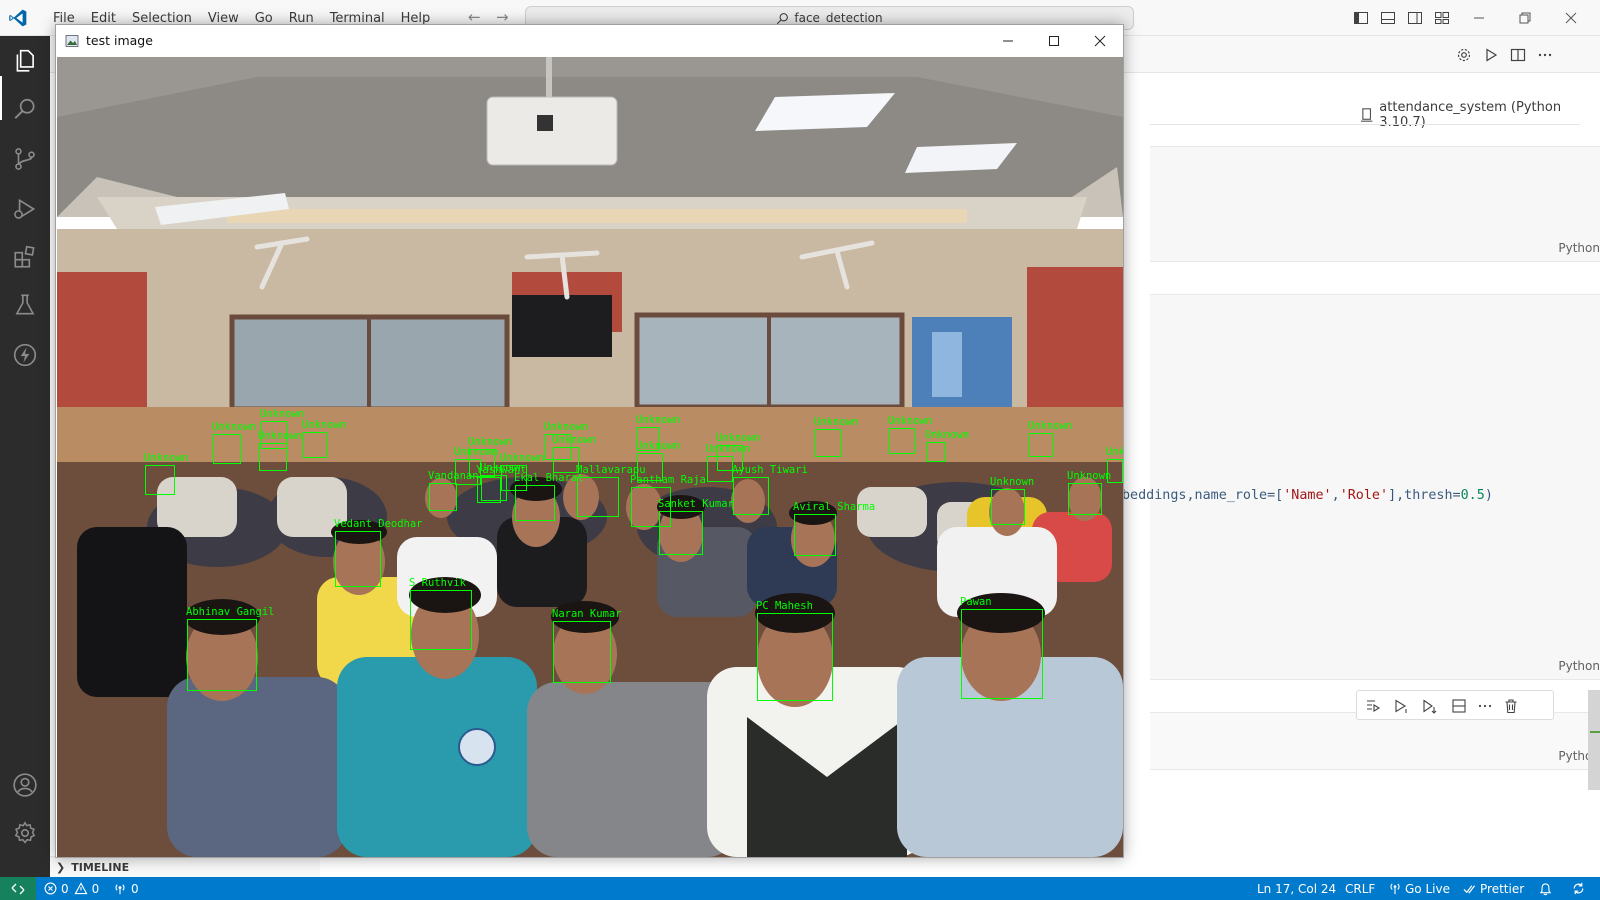 Image resolution: width=1600 pixels, height=900 pixels. Describe the element at coordinates (1459, 706) in the screenshot. I see `split-cell-icon` at that location.